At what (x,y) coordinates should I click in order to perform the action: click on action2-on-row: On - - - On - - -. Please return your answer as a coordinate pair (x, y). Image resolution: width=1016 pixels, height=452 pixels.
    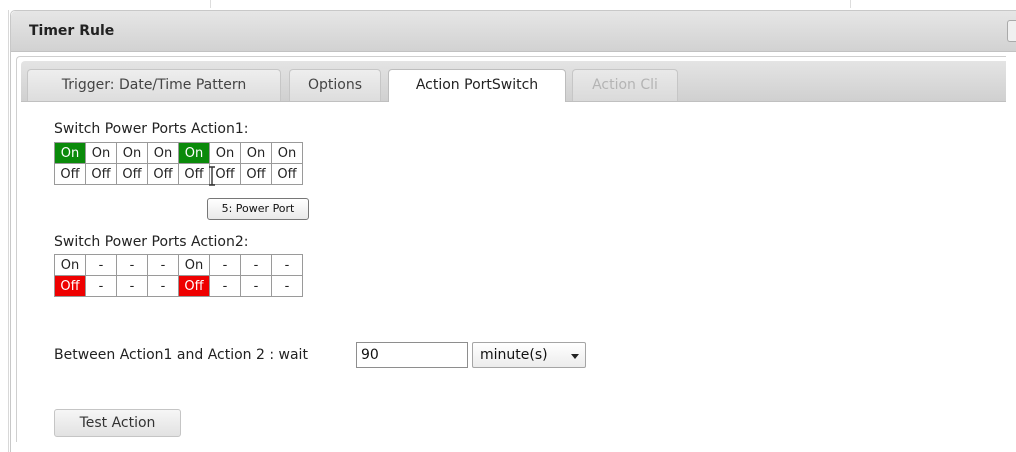
    Looking at the image, I should click on (178, 265).